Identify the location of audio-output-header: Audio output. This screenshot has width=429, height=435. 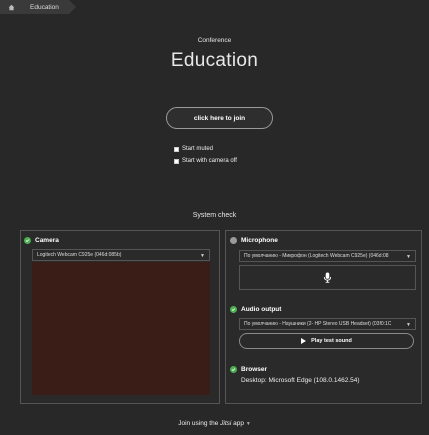
(255, 309).